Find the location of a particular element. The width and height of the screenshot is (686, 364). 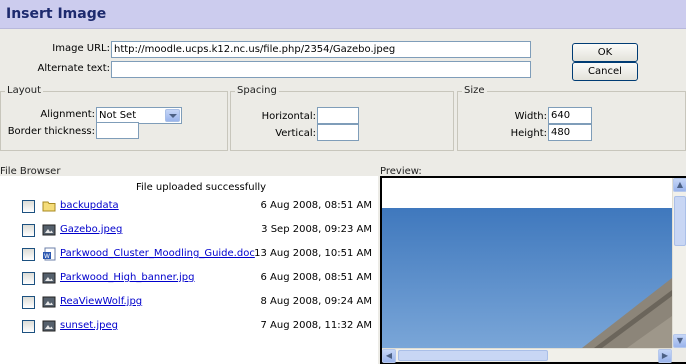

upload-status: File uploaded successfully is located at coordinates (201, 187).